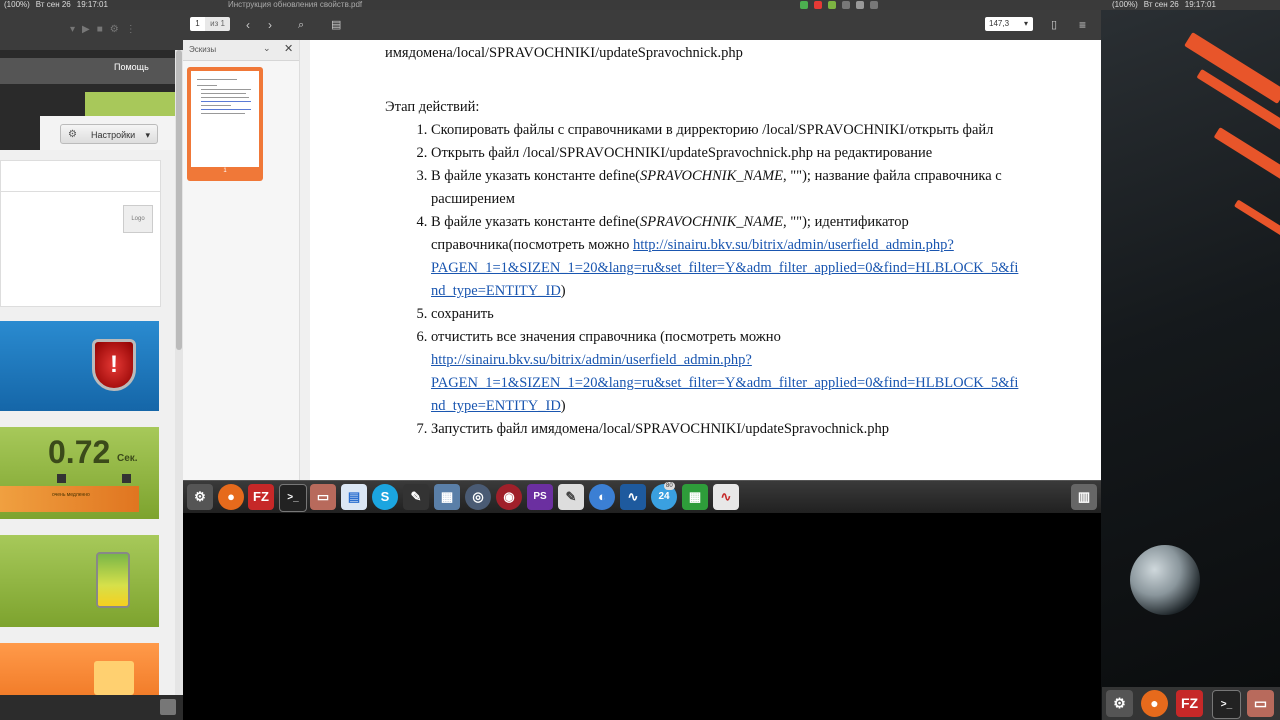  What do you see at coordinates (225, 119) in the screenshot?
I see `thumbnail-page` at bounding box center [225, 119].